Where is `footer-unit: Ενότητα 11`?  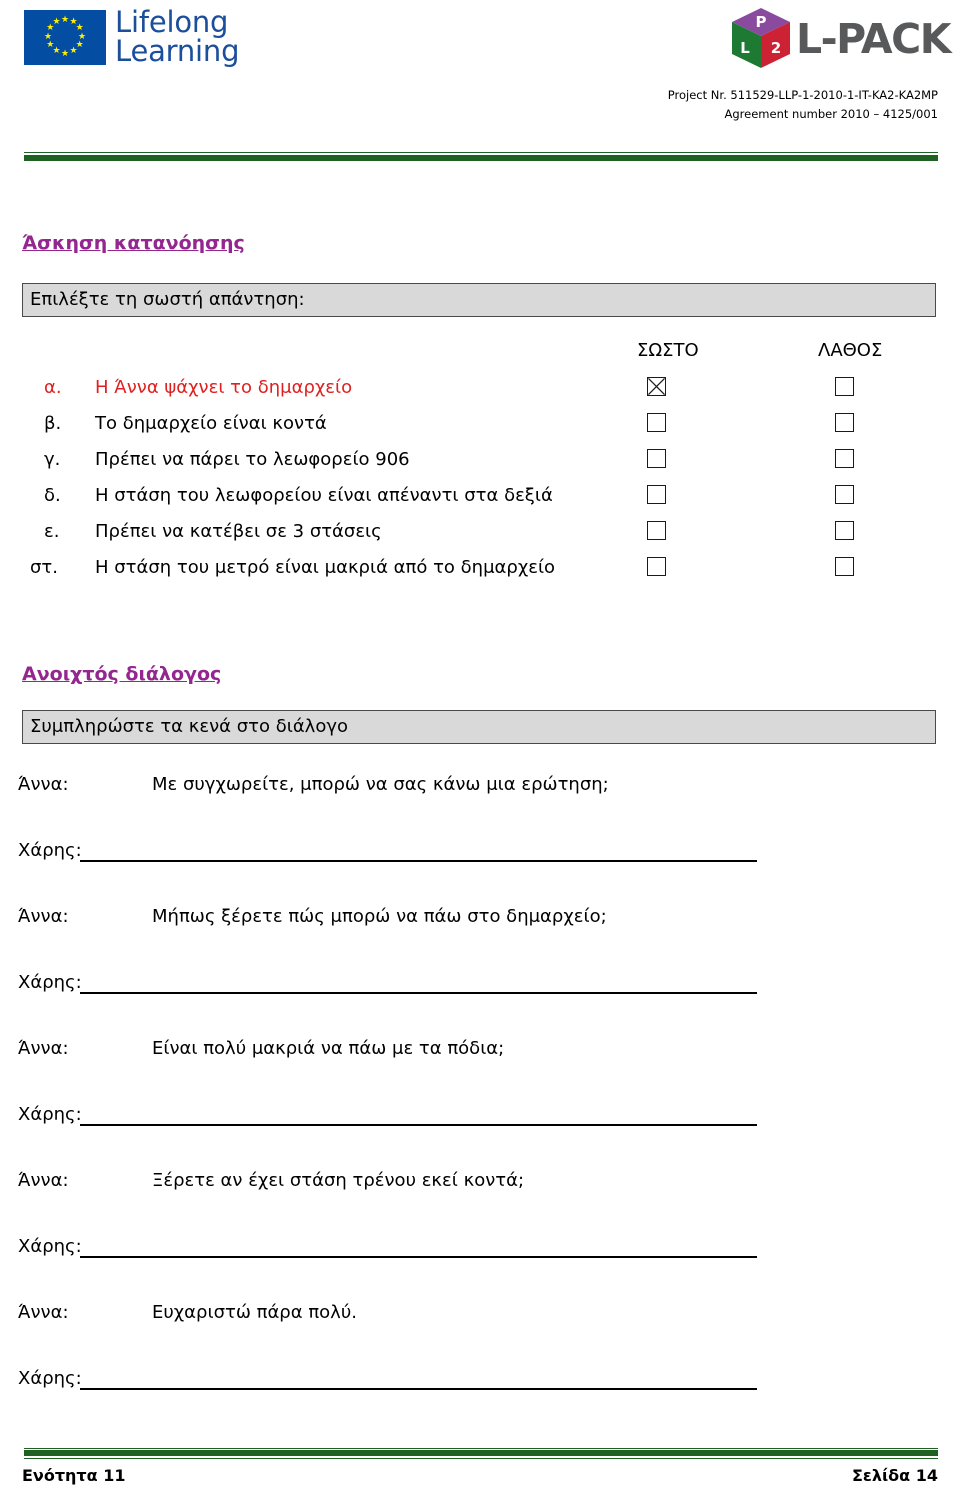 footer-unit: Ενότητα 11 is located at coordinates (74, 1475).